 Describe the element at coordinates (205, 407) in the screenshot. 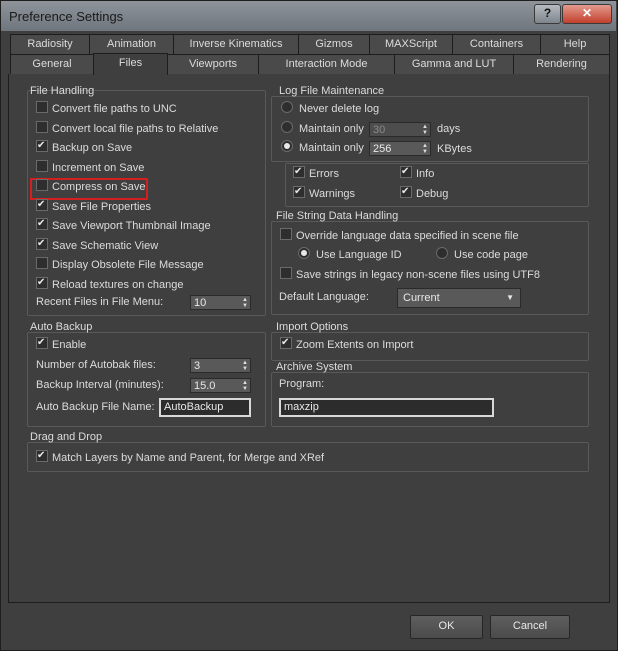

I see `backup-name-input: AutoBackup` at that location.